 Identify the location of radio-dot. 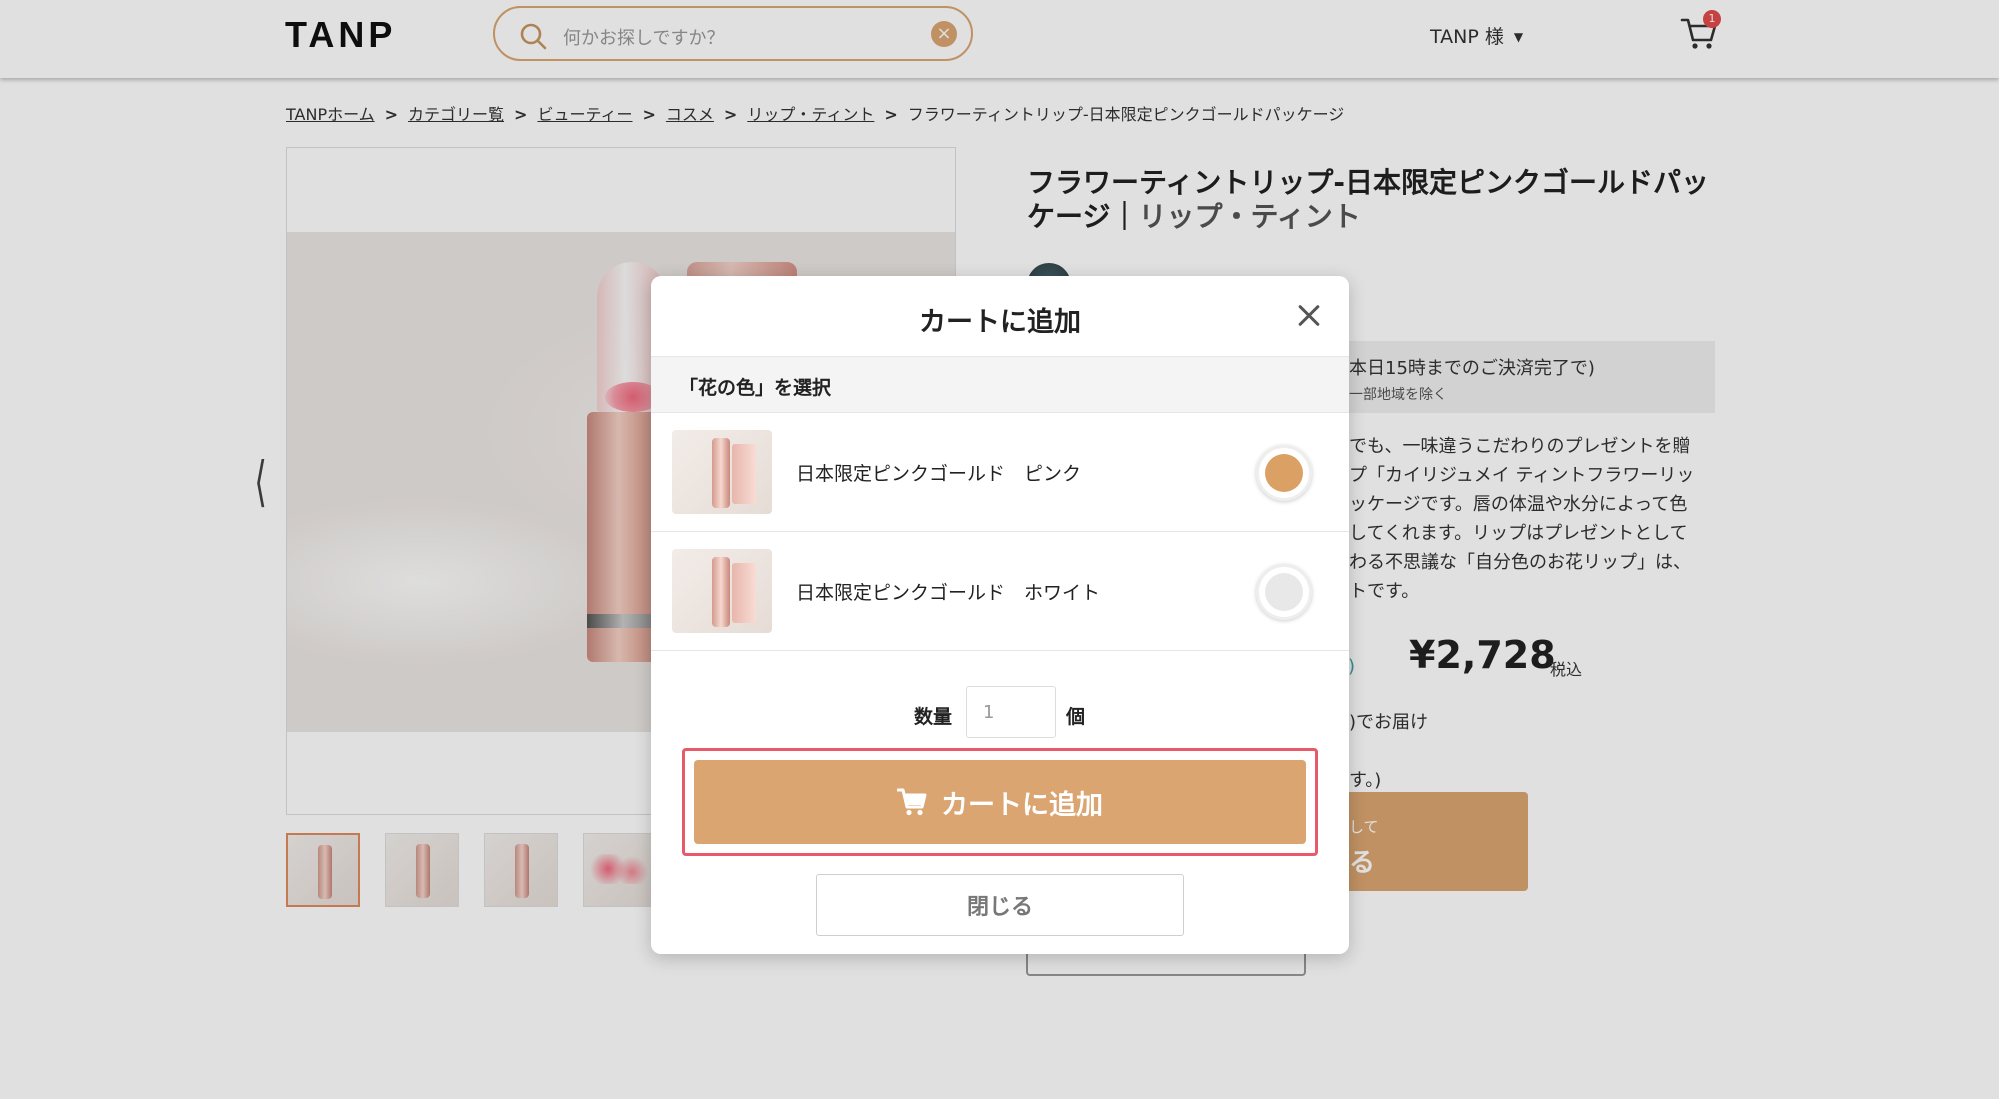
(1284, 592).